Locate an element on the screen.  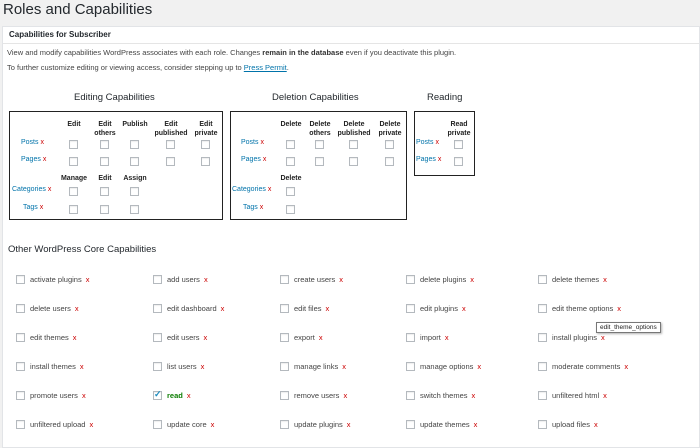
core-capability-item: edit files x is located at coordinates (304, 308).